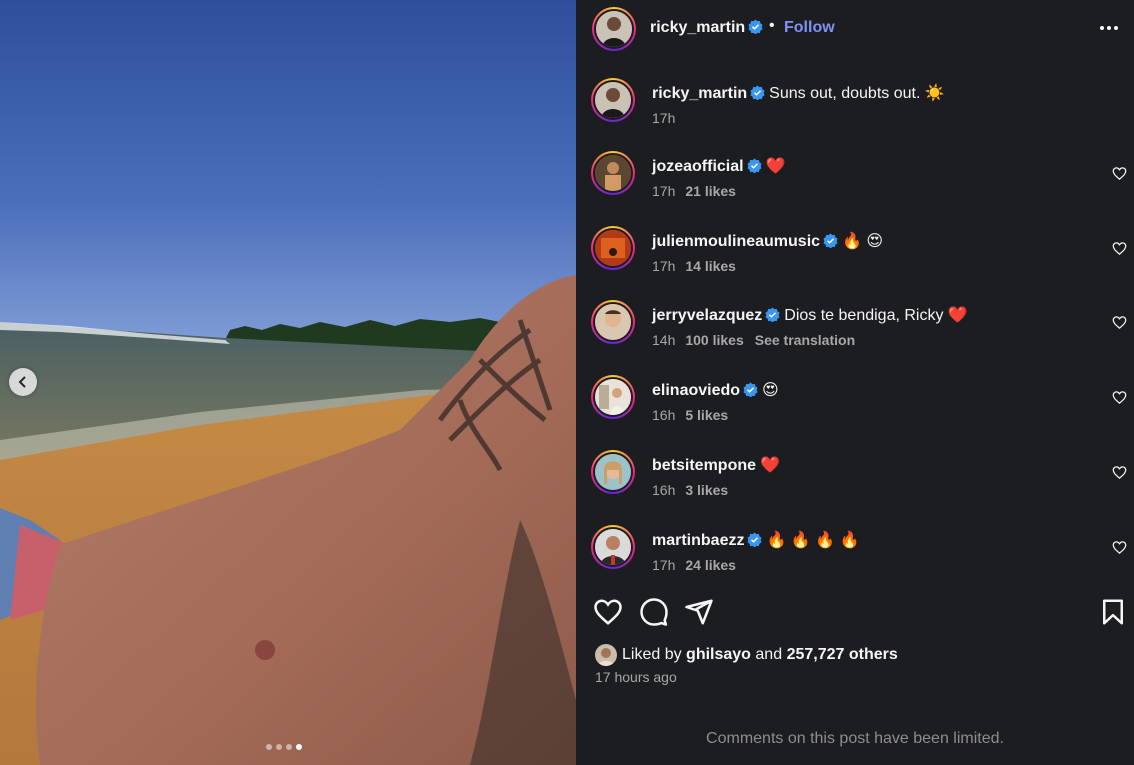 The height and width of the screenshot is (765, 1134). What do you see at coordinates (813, 540) in the screenshot?
I see `comment-text: 🔥 🔥 🔥 🔥` at bounding box center [813, 540].